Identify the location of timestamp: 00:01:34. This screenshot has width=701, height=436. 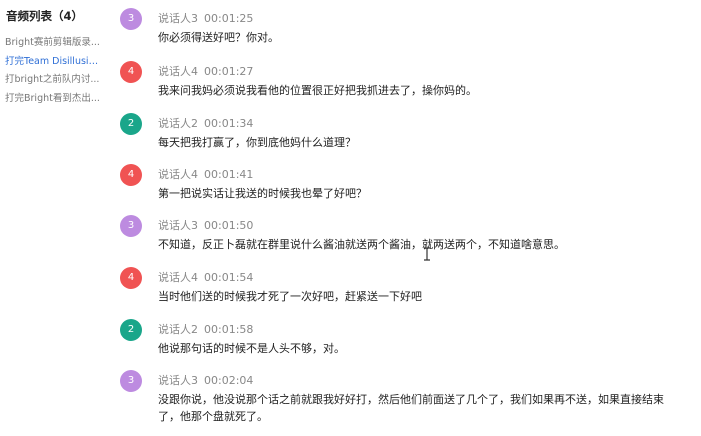
(228, 123).